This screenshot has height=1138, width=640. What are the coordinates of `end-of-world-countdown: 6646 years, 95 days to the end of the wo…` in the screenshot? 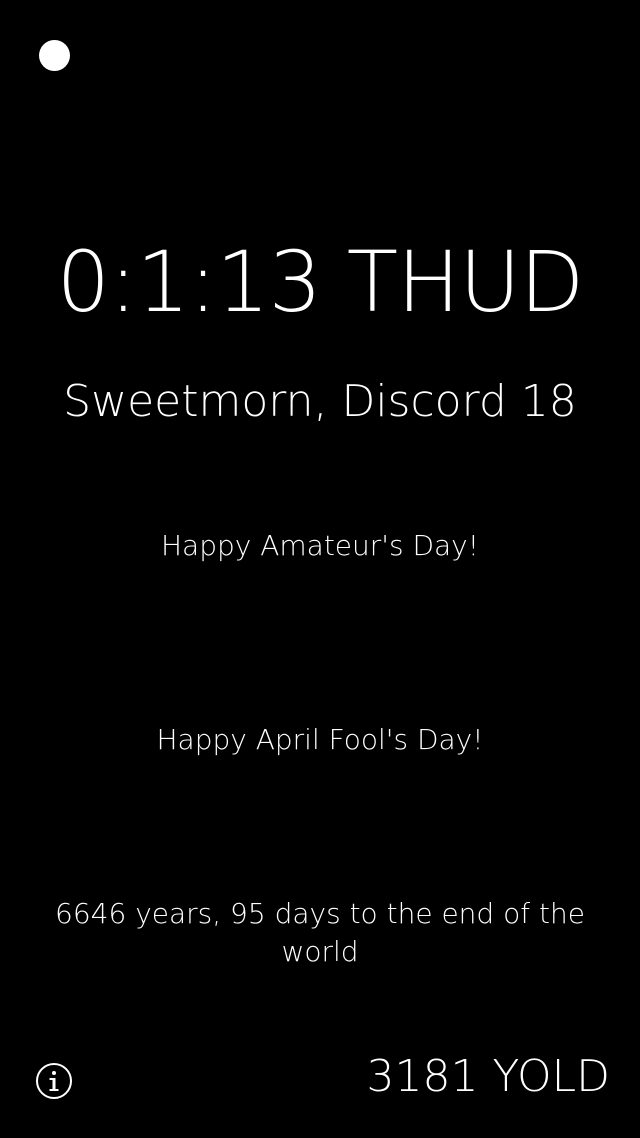 It's located at (320, 932).